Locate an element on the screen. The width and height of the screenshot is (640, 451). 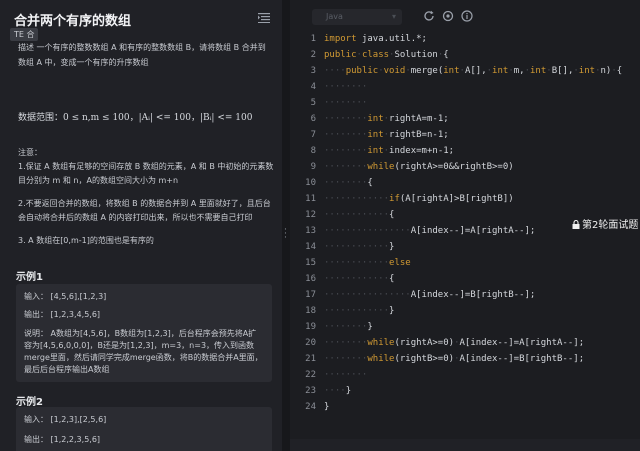
example-2-input: 输入： [1,2,3],[2,5,6] is located at coordinates (65, 419).